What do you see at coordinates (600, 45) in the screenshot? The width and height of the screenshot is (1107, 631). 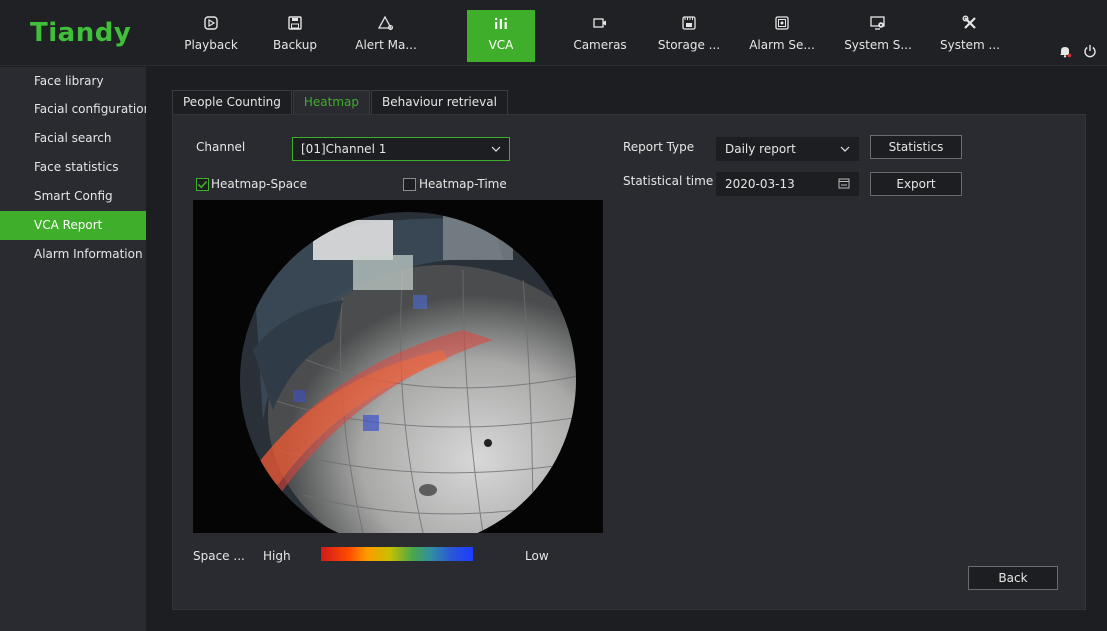 I see `nav-cameras-label: Cameras` at bounding box center [600, 45].